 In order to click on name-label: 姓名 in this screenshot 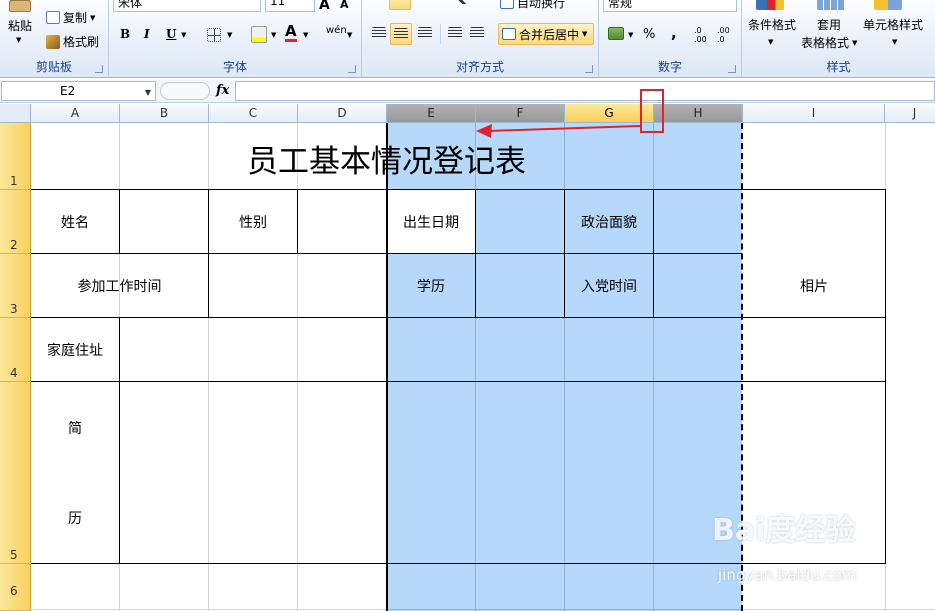, I will do `click(75, 222)`.